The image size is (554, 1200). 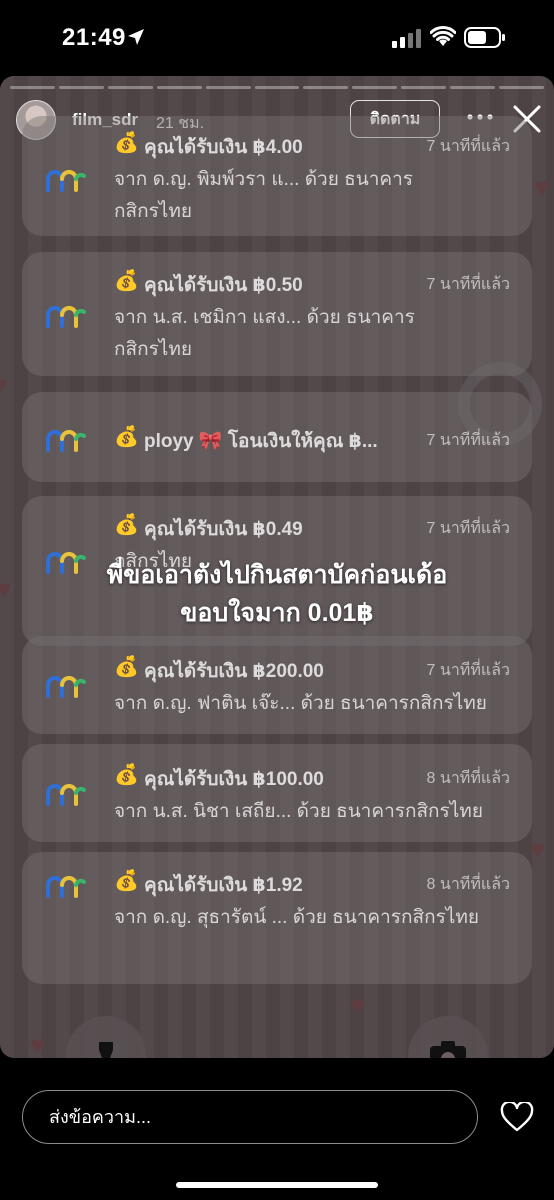 I want to click on notification-title: คุณได้รับเงิน ฿0.50, so click(x=223, y=285).